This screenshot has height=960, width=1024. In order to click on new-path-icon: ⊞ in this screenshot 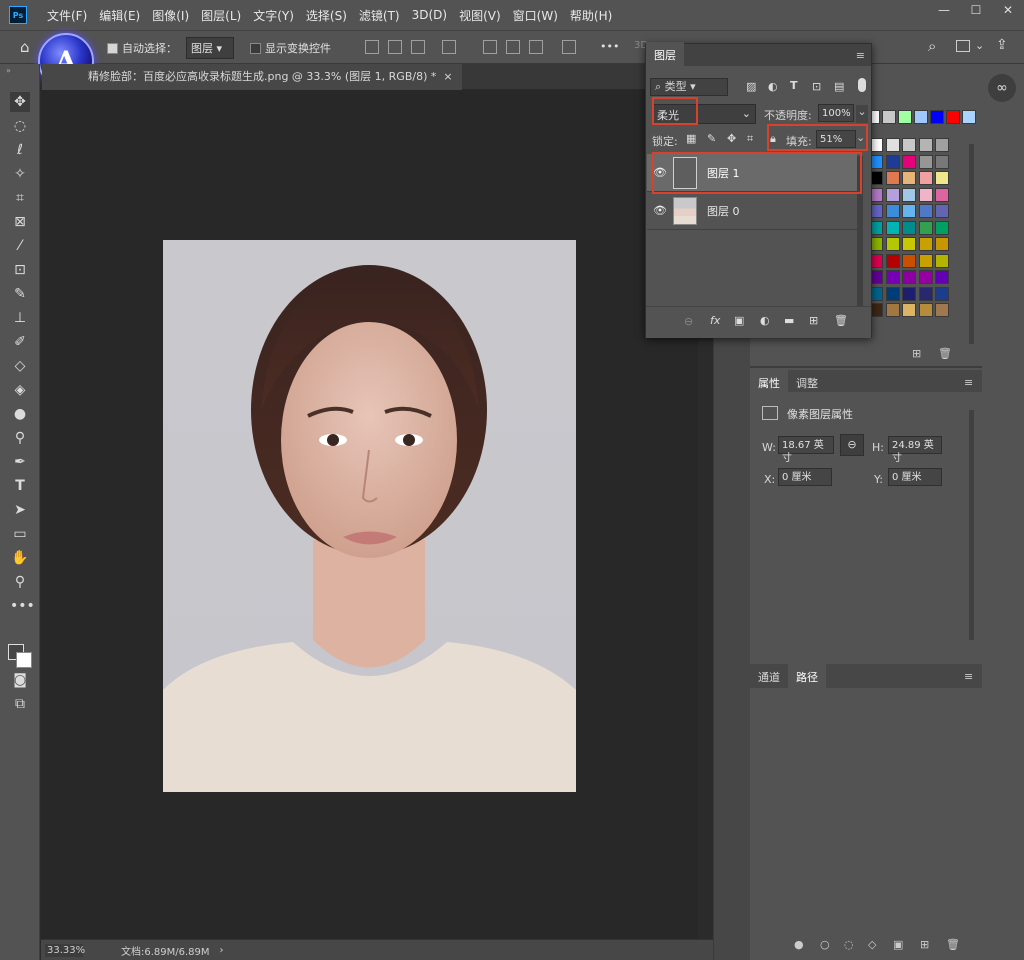, I will do `click(924, 944)`.